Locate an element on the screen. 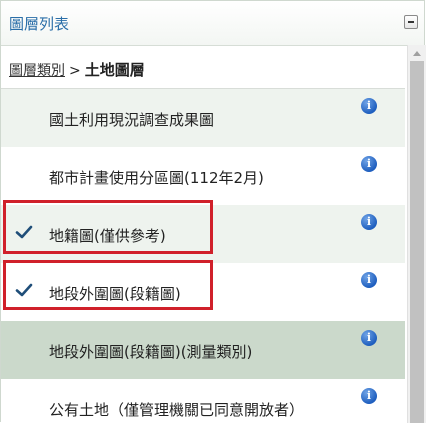  breadcrumb-parent-link: 圖層類別 is located at coordinates (37, 71).